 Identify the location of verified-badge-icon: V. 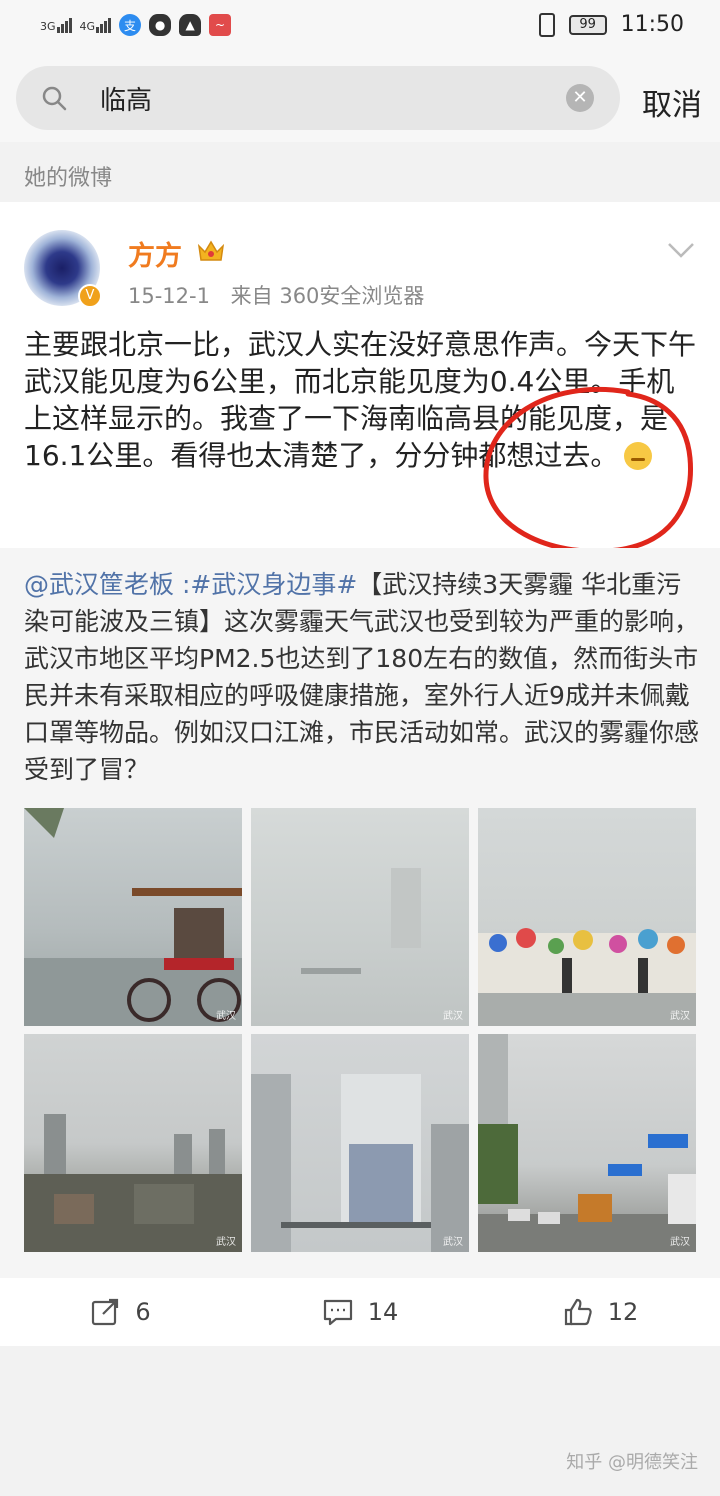
(90, 296).